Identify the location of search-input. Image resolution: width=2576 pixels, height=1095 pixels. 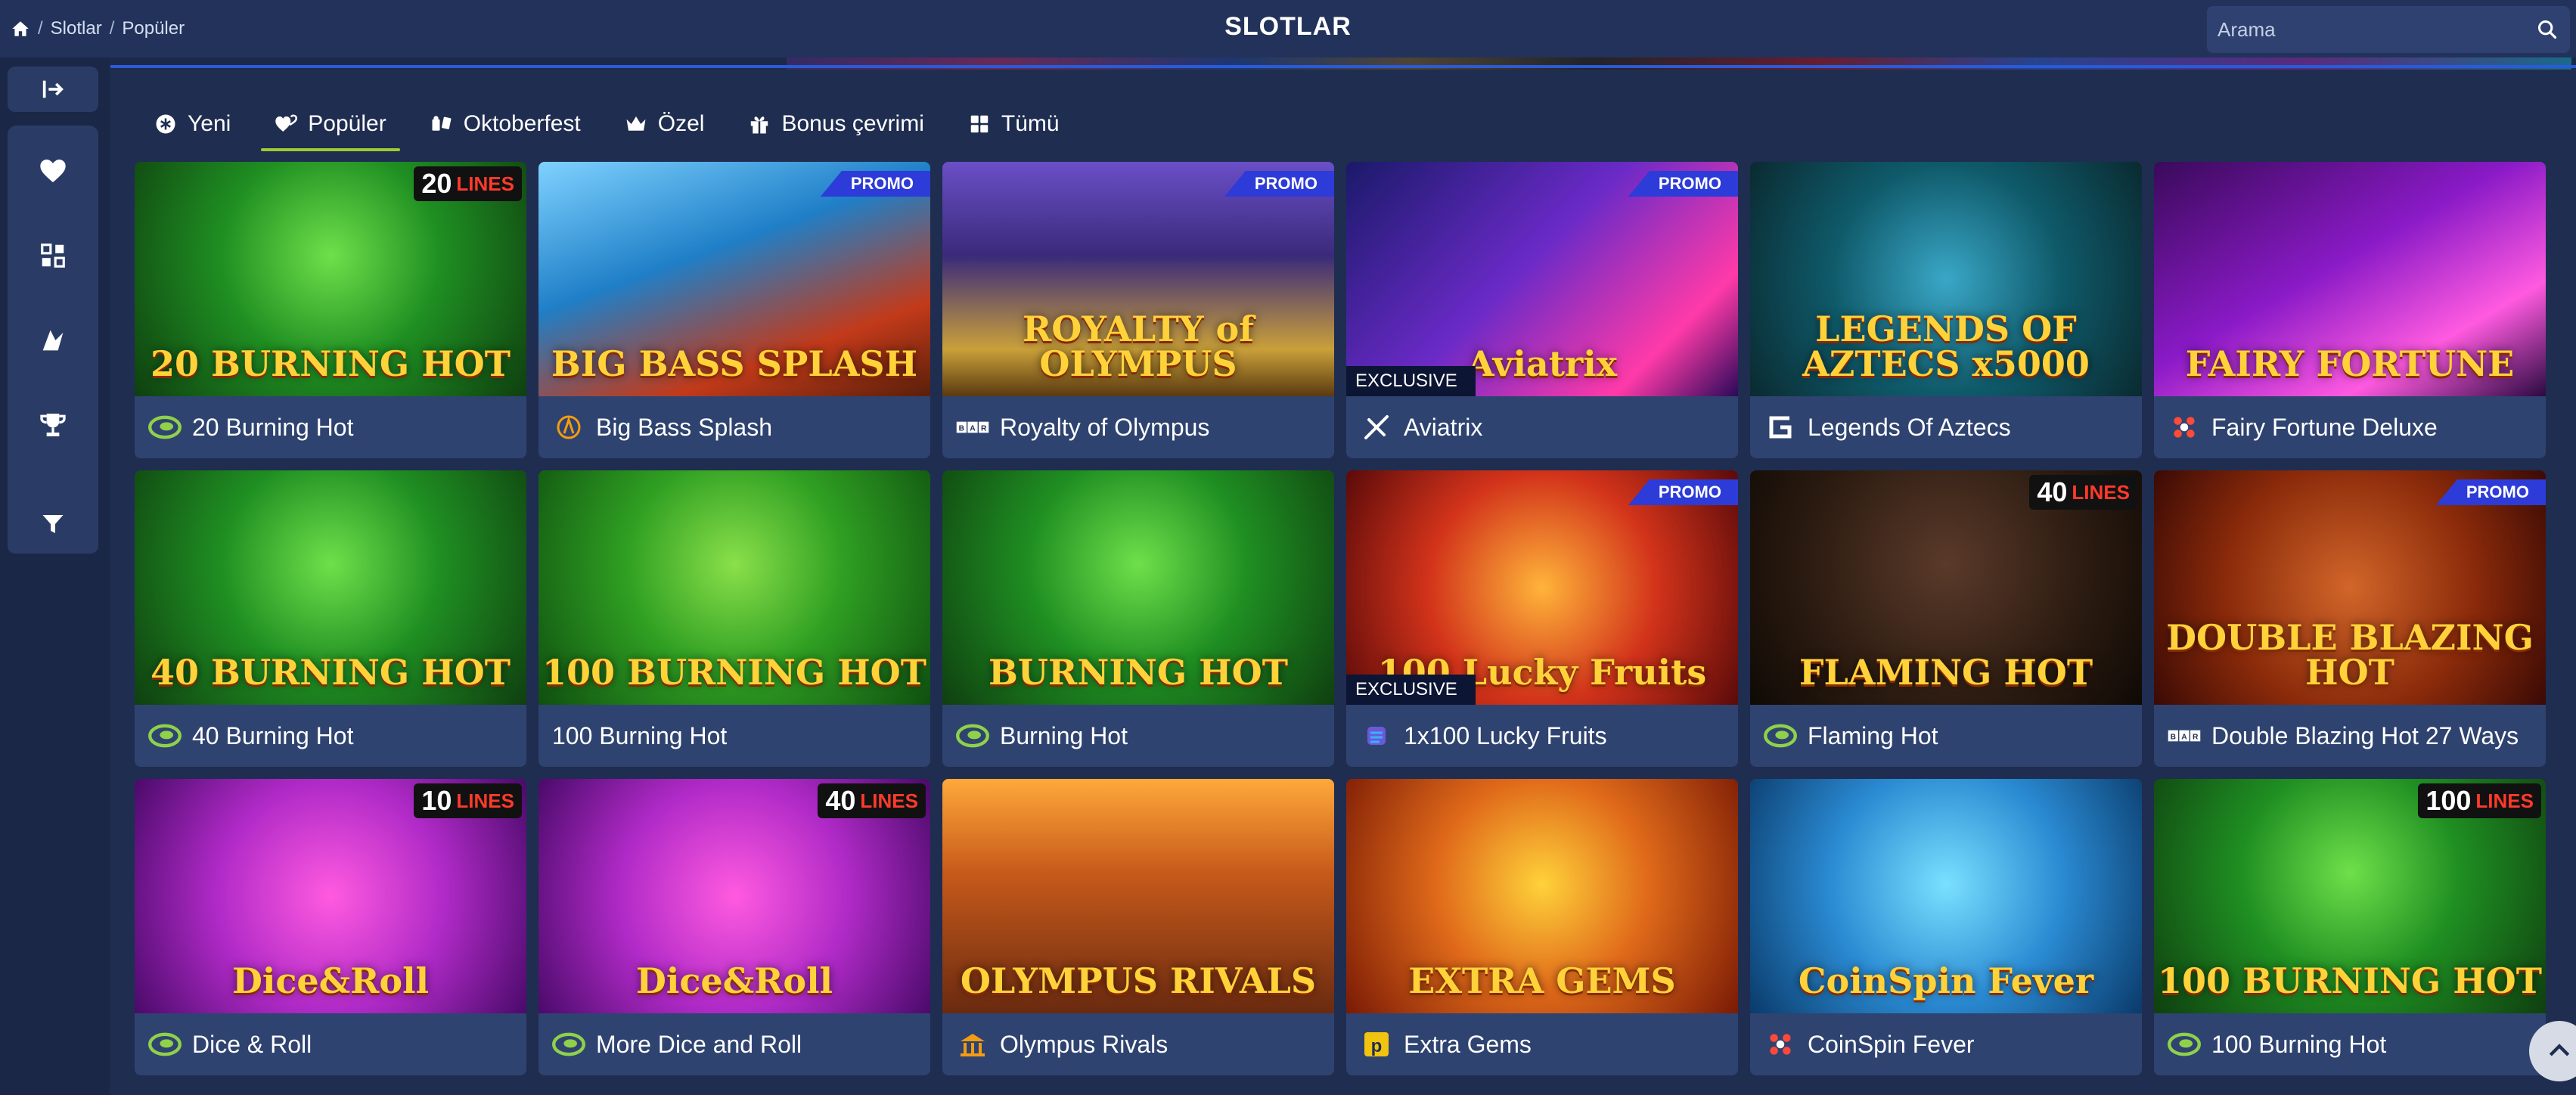
(2366, 29).